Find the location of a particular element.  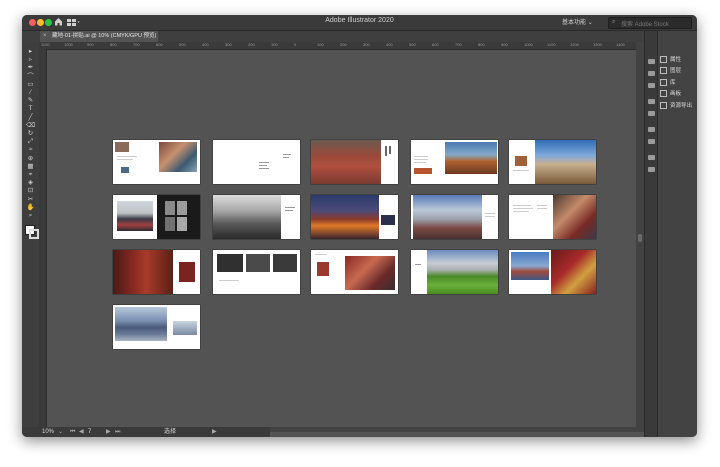

workspace-switcher: 基本功能 ⌄ is located at coordinates (577, 21).